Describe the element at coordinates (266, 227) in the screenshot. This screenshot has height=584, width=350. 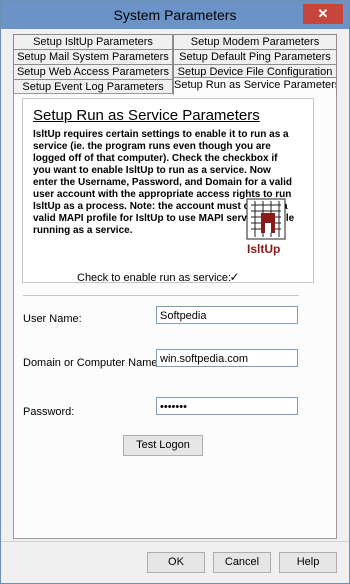
I see `isltup-logo-icon: IsltUp` at that location.